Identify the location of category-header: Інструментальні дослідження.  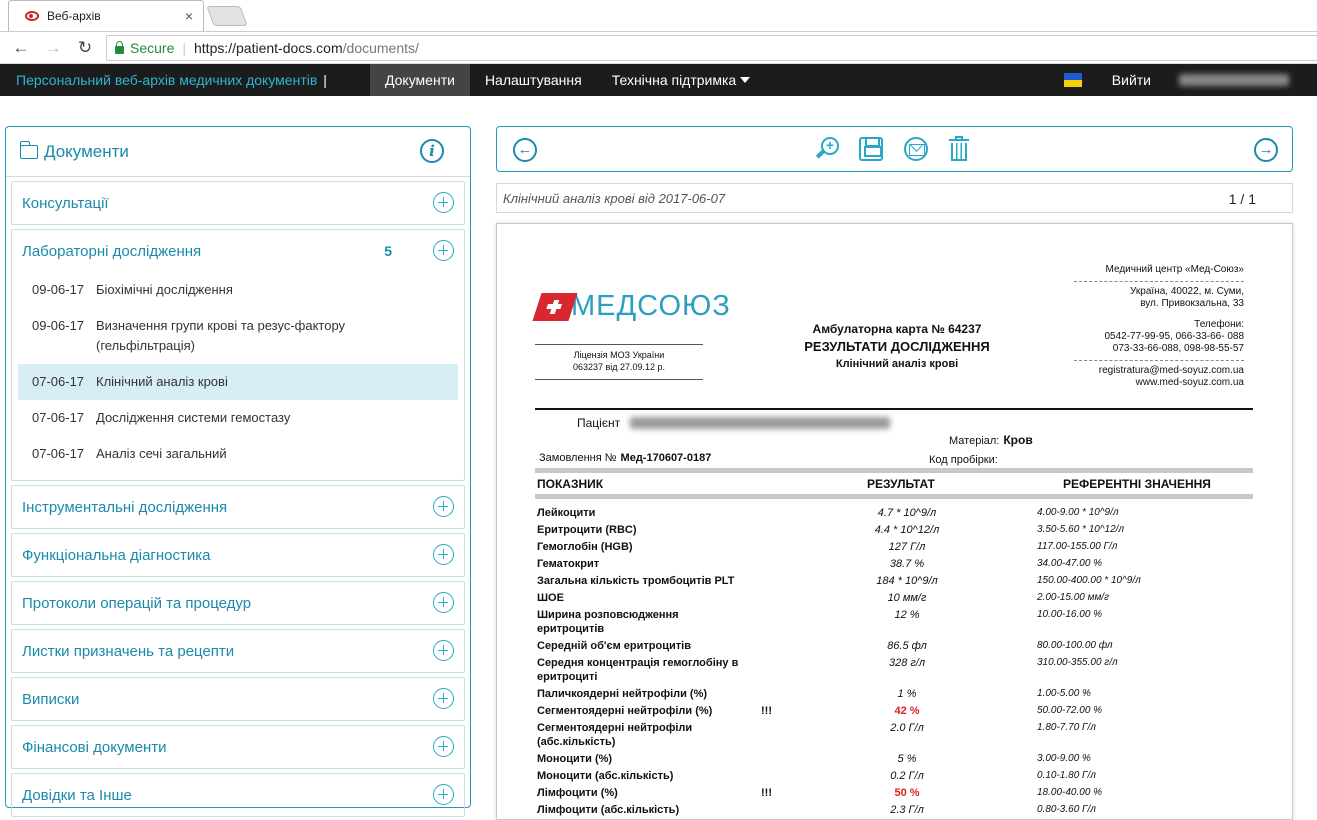
(238, 507).